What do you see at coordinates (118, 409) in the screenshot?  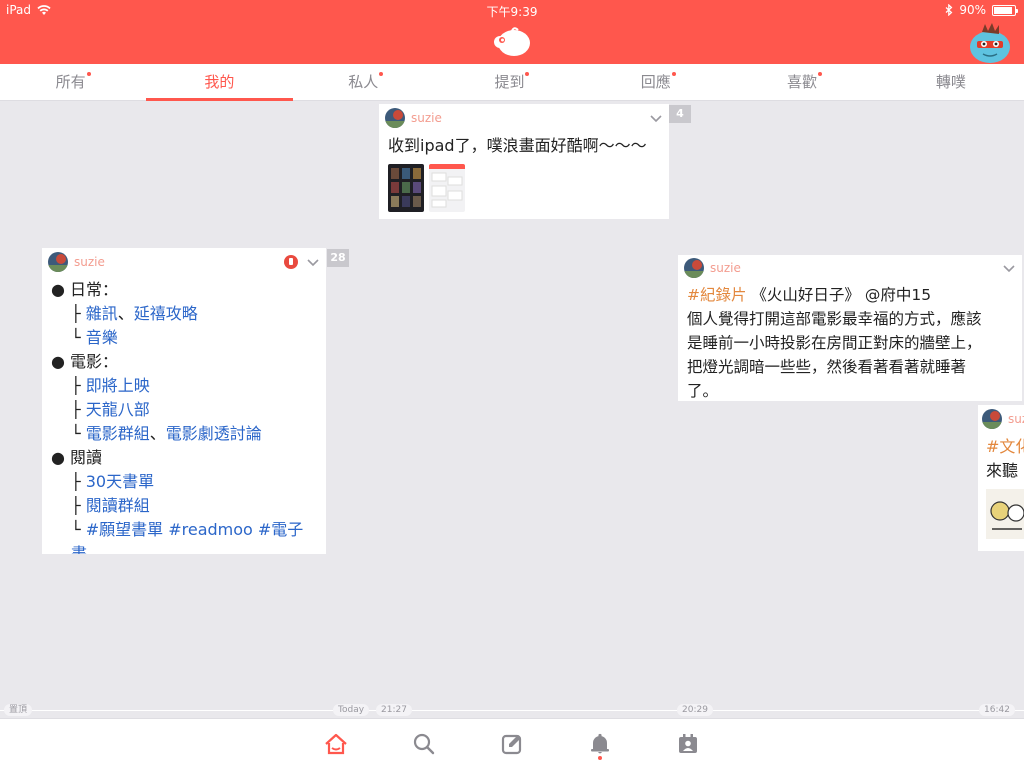 I see `link: 天龍八部` at bounding box center [118, 409].